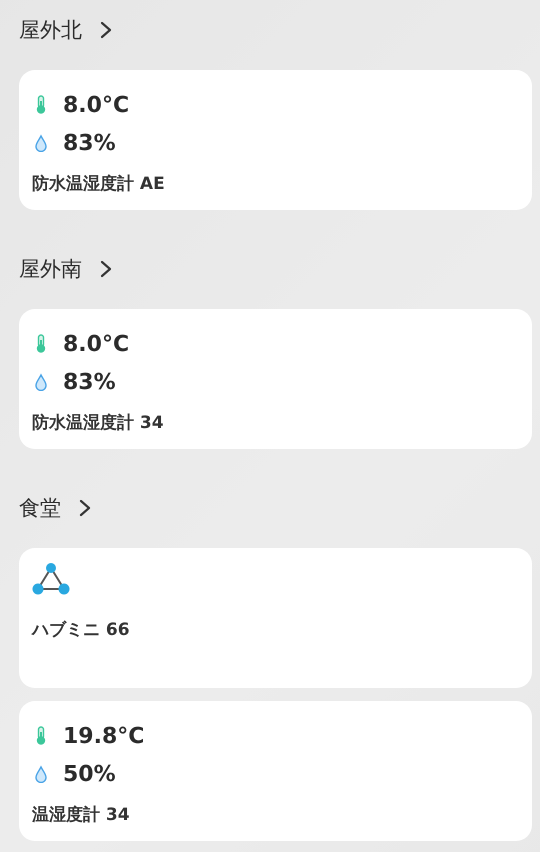  I want to click on device-name: ハブミニ 66, so click(81, 630).